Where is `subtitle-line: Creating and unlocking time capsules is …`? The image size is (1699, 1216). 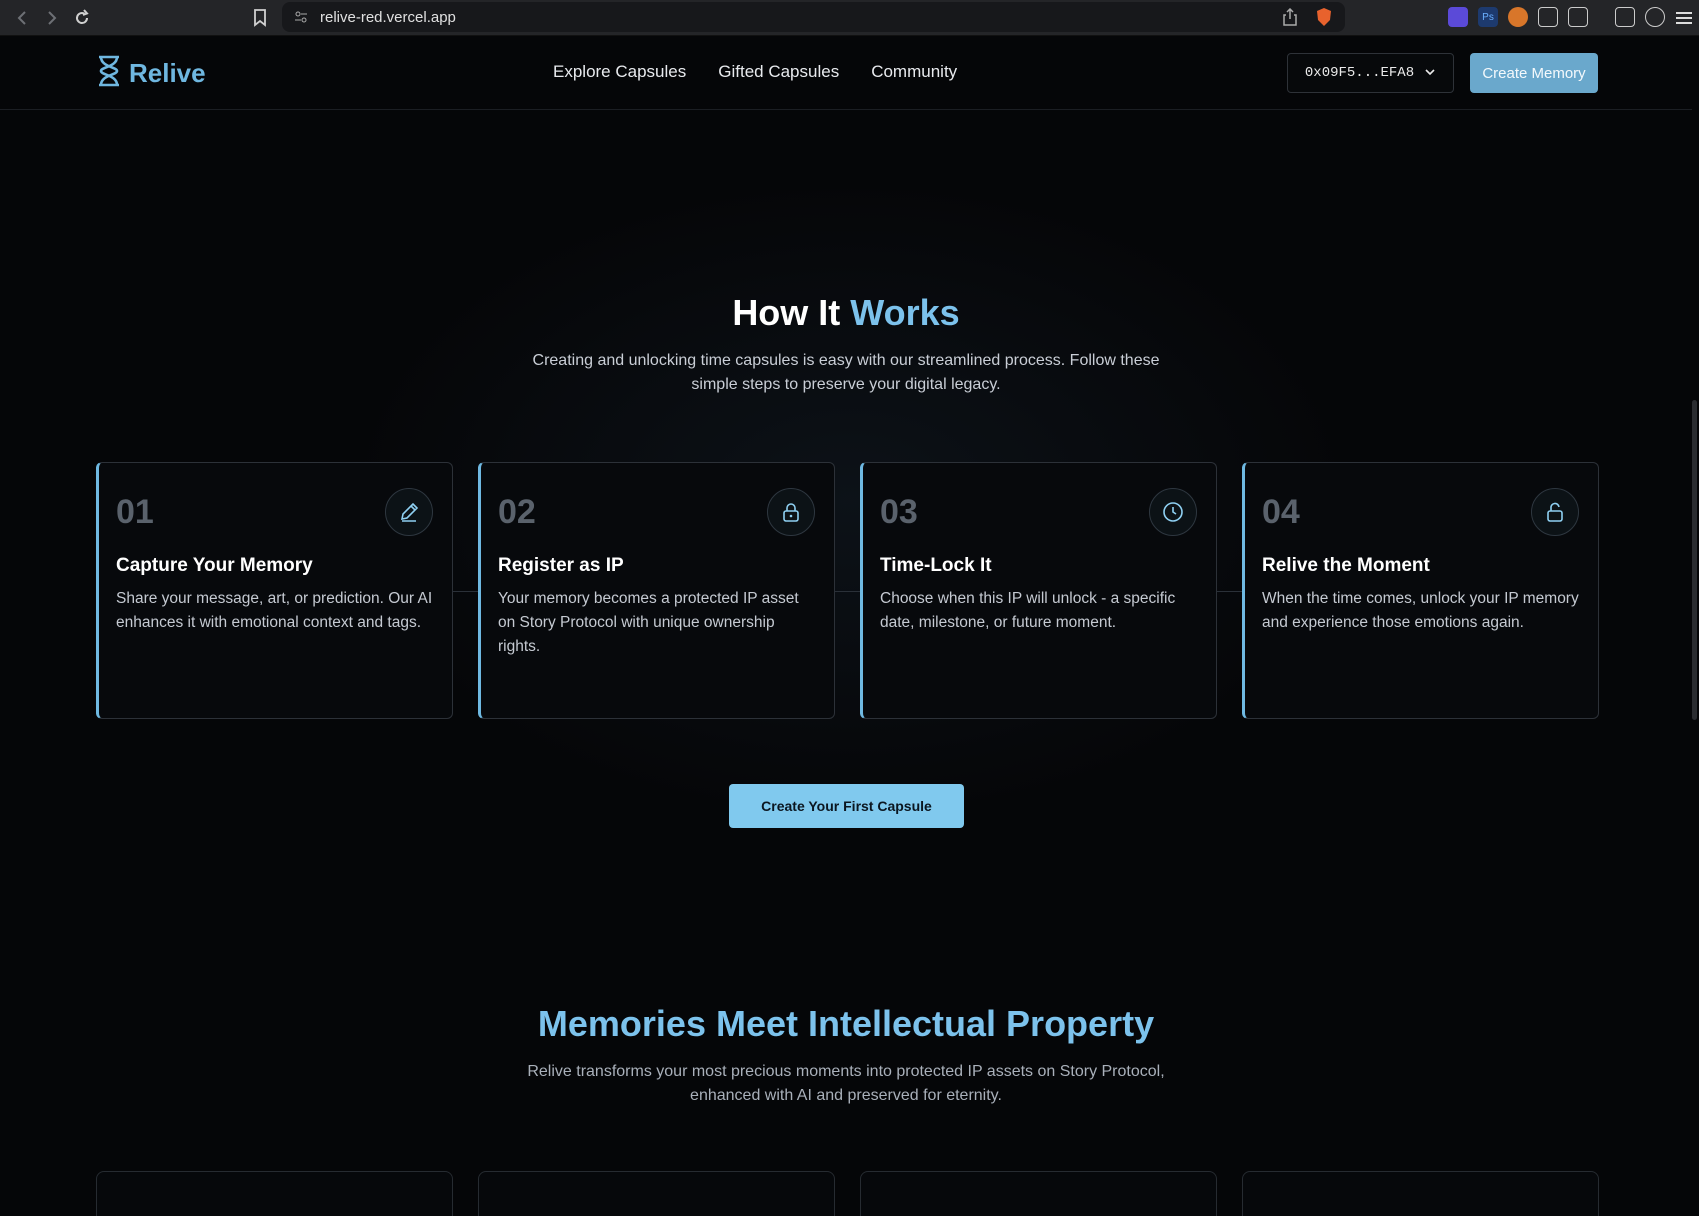
subtitle-line: Creating and unlocking time capsules is … is located at coordinates (846, 360).